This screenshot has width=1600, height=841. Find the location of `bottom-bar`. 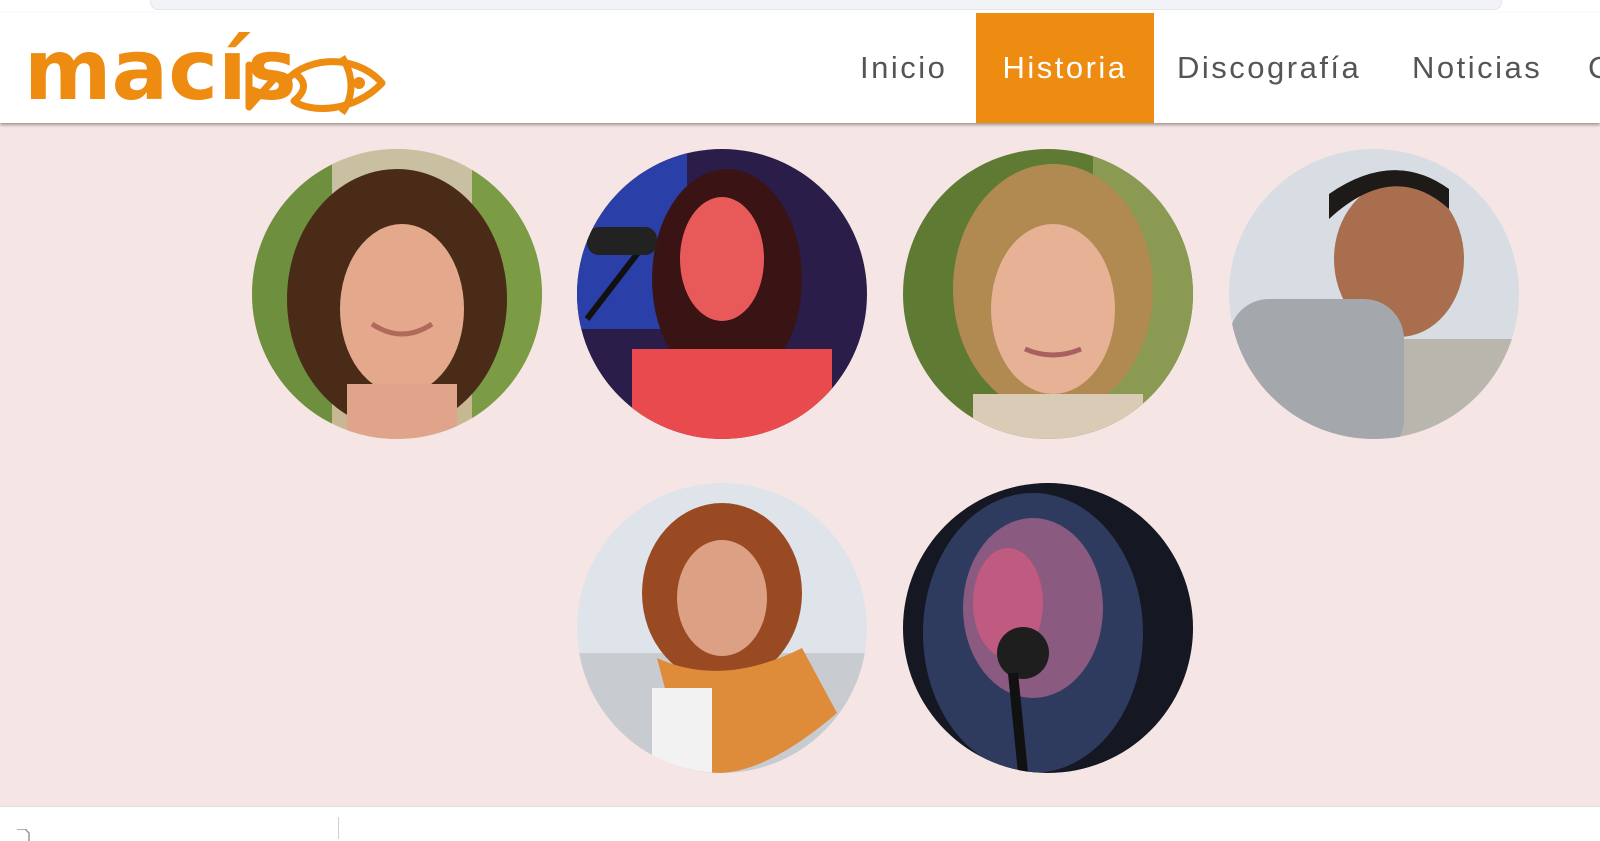

bottom-bar is located at coordinates (800, 823).